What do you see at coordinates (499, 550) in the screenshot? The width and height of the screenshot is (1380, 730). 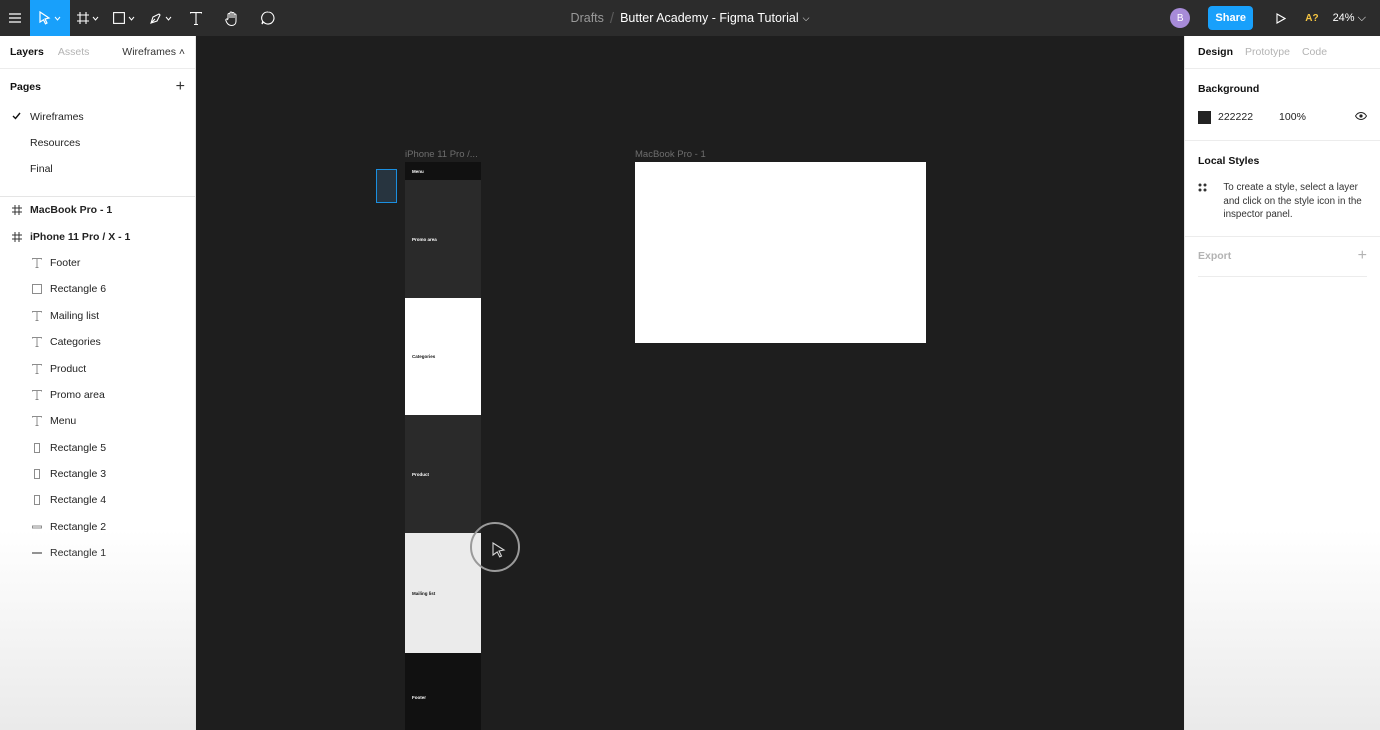 I see `cursor-arrow-icon` at bounding box center [499, 550].